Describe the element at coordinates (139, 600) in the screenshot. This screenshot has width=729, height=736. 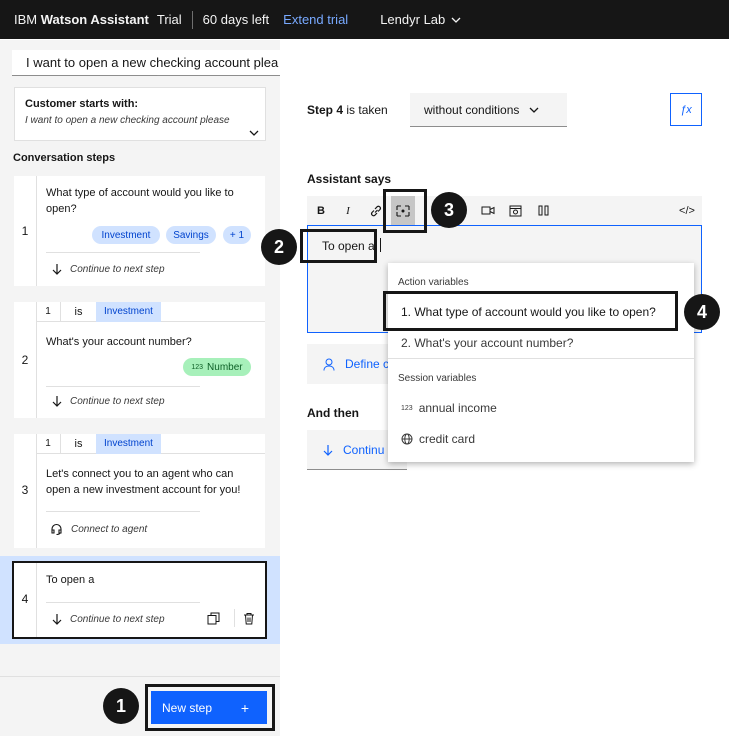
I see `step-card-4: 4 To open a Continue to next step` at that location.